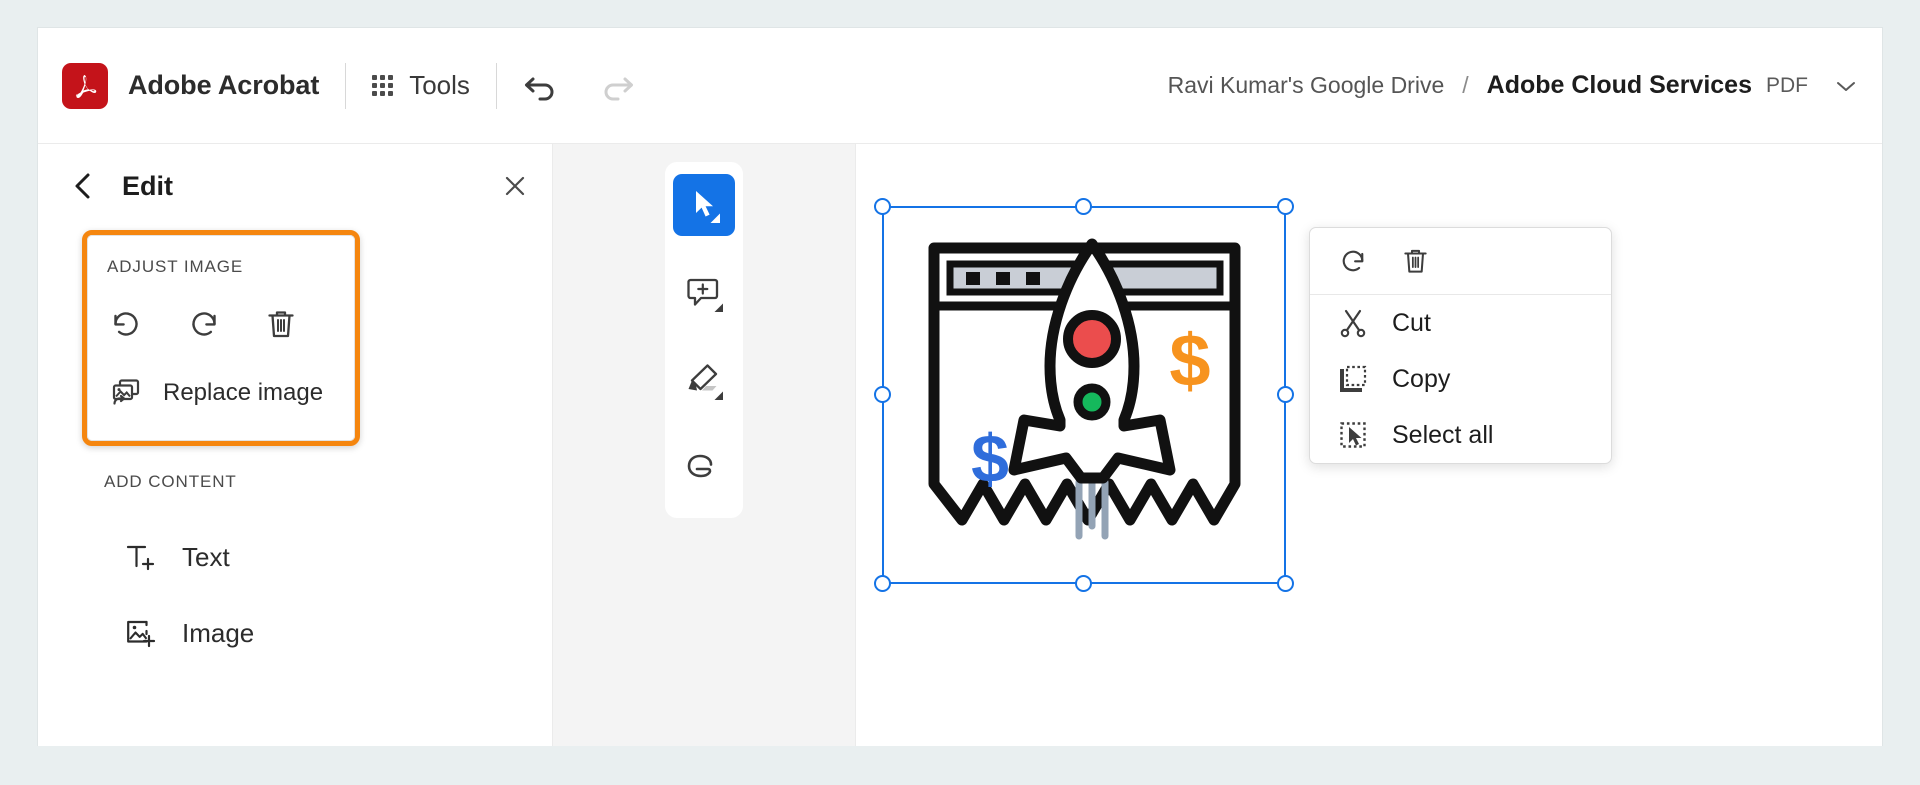 The width and height of the screenshot is (1920, 785). Describe the element at coordinates (147, 185) in the screenshot. I see `page-title: Edit` at that location.